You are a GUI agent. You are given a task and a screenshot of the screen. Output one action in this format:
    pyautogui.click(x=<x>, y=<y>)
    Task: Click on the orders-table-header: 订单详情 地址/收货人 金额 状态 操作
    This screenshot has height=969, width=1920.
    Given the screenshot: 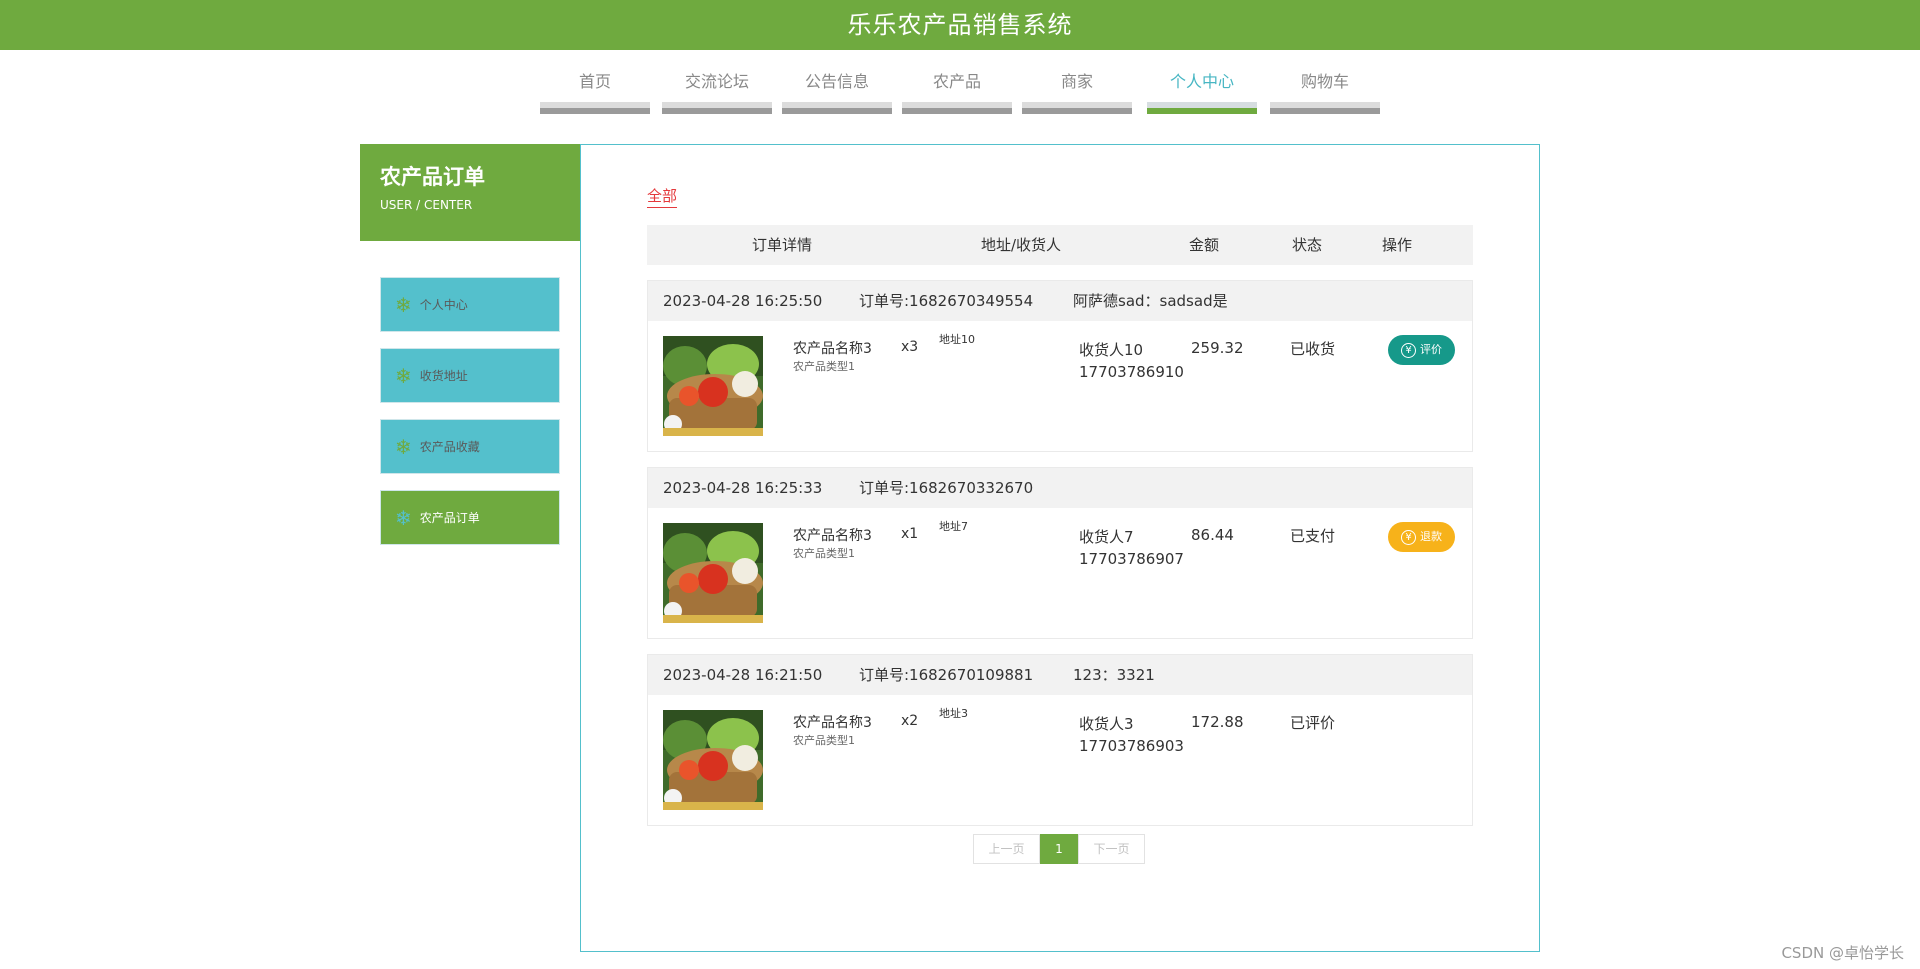 What is the action you would take?
    pyautogui.click(x=1060, y=245)
    